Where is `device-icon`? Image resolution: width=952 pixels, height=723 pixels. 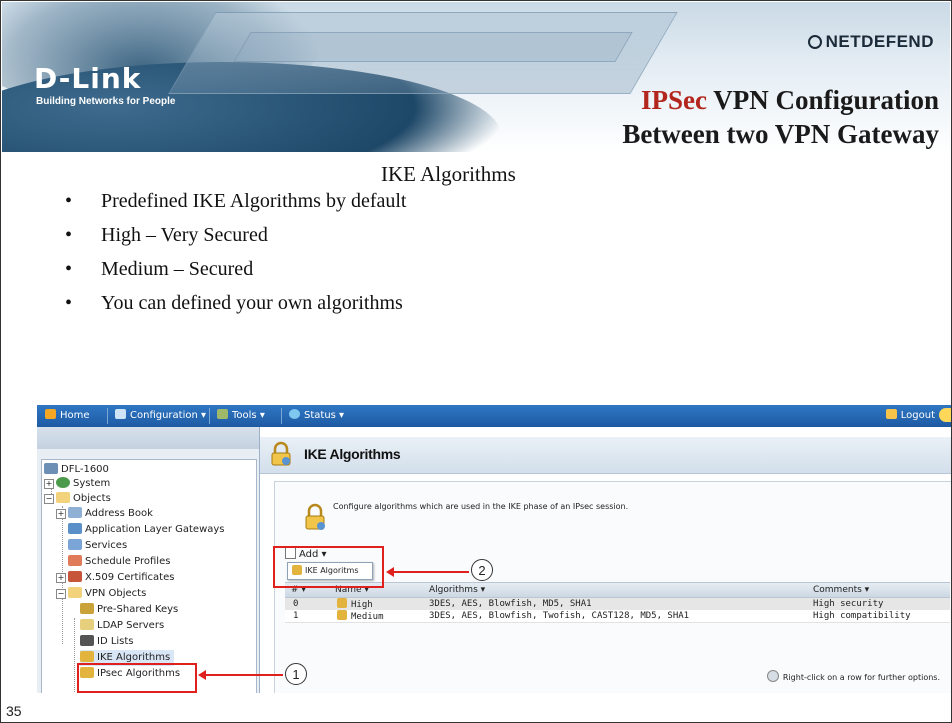 device-icon is located at coordinates (51, 468).